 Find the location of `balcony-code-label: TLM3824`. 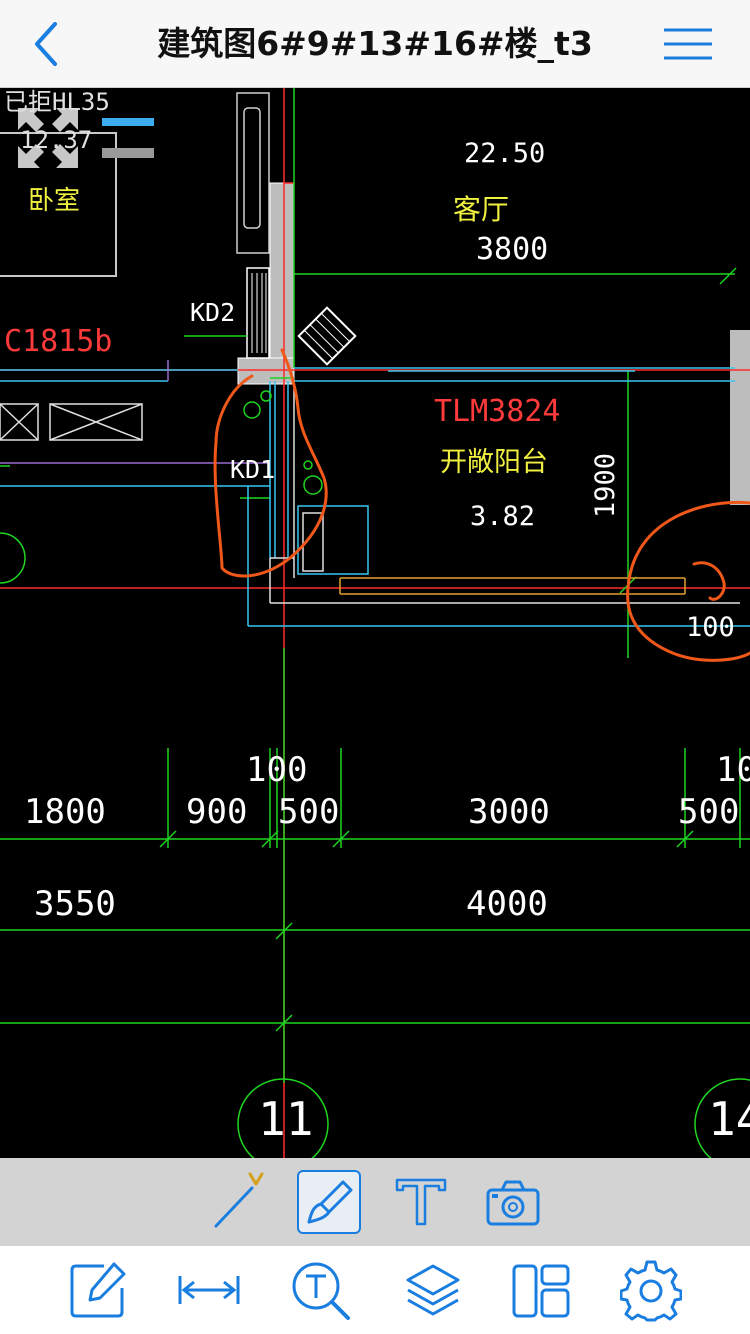

balcony-code-label: TLM3824 is located at coordinates (497, 411).